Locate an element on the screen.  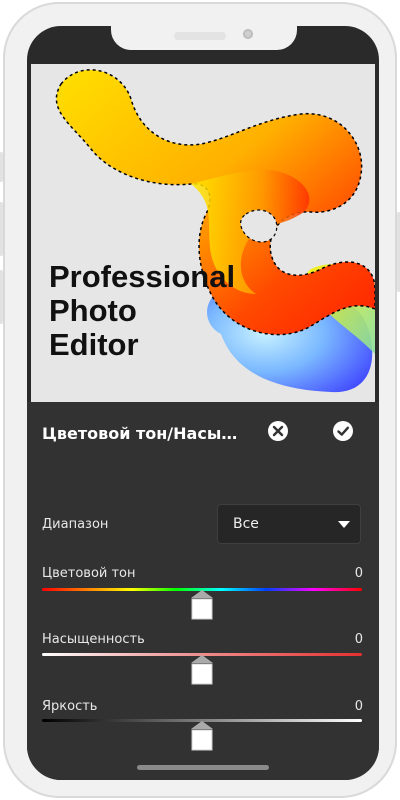
range-dropdown-value: Все is located at coordinates (246, 524).